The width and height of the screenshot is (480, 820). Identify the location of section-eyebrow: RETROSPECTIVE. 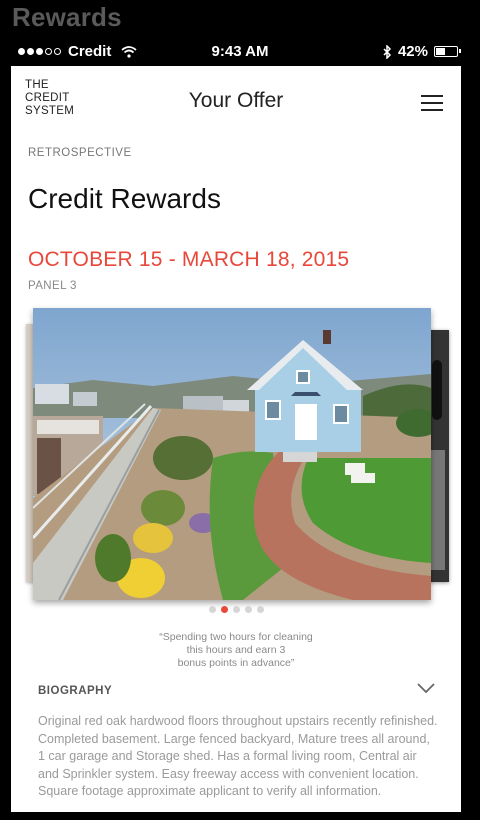
(80, 153).